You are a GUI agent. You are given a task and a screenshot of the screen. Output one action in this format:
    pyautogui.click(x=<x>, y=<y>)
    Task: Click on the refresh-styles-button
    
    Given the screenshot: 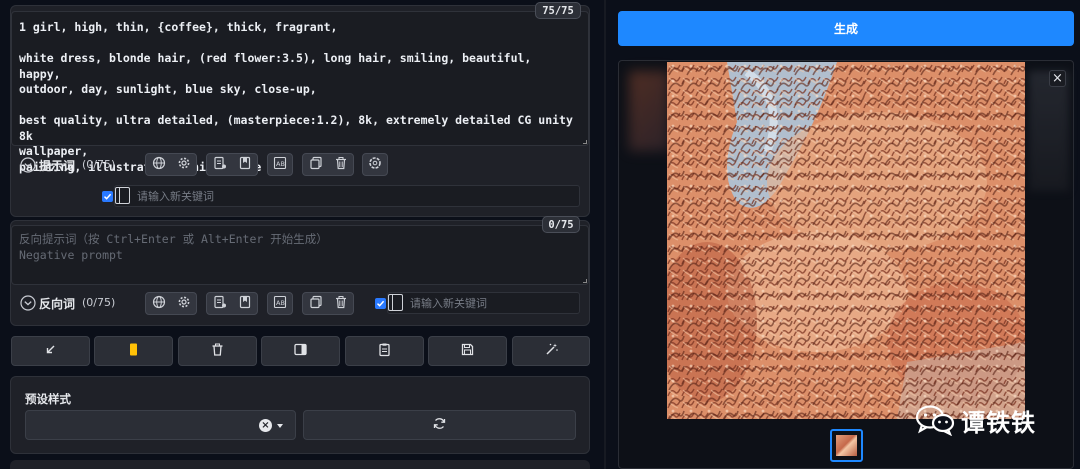 What is the action you would take?
    pyautogui.click(x=439, y=425)
    